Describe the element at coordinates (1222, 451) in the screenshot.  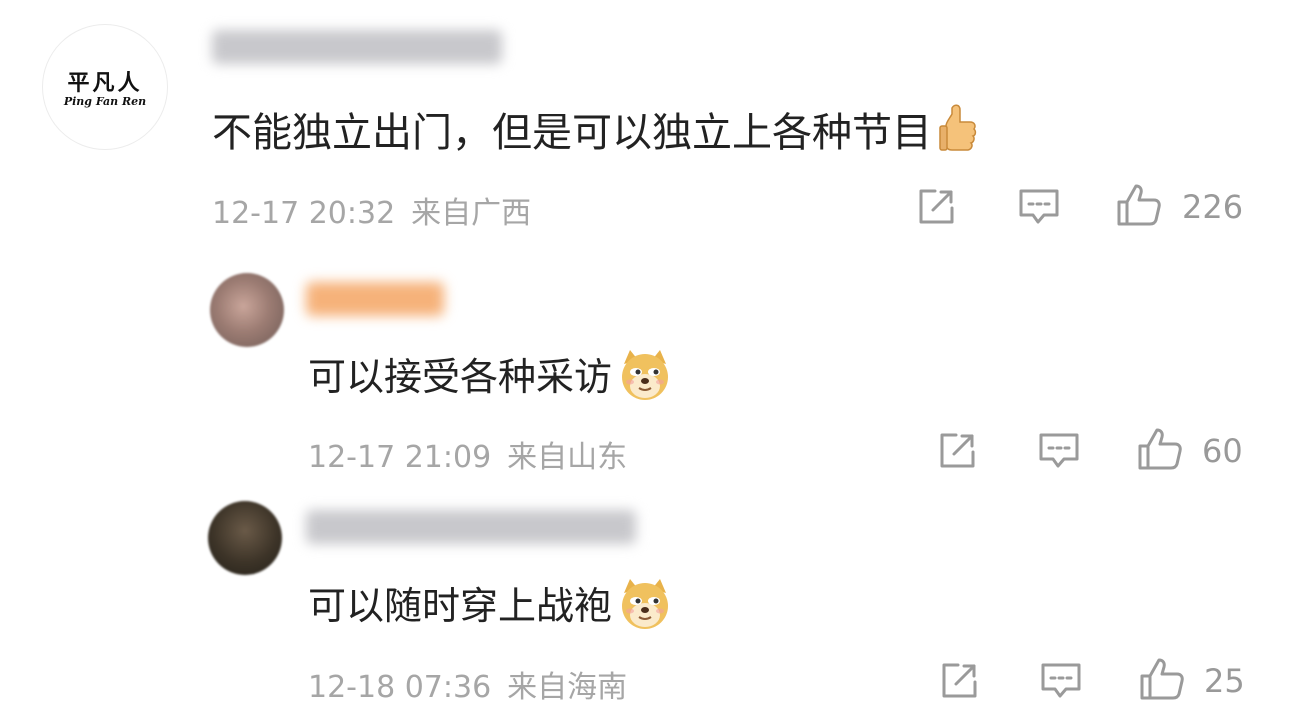
I see `like-count: 60` at that location.